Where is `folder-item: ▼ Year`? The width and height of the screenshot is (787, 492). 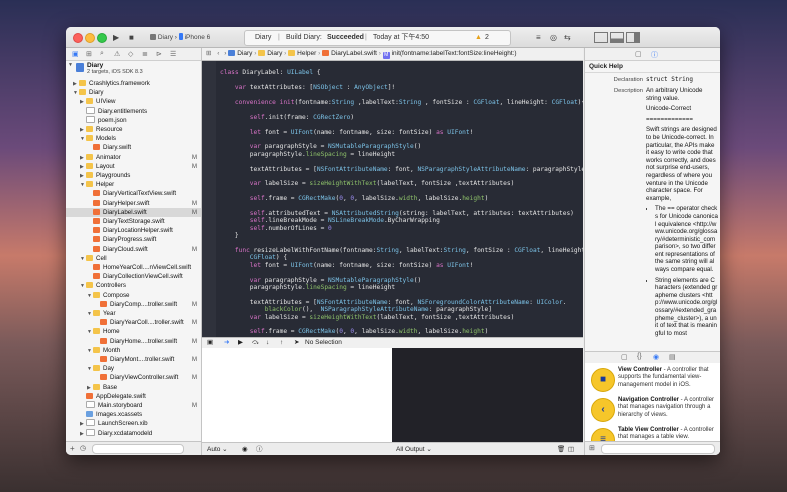
folder-item: ▼ Year is located at coordinates (133, 314).